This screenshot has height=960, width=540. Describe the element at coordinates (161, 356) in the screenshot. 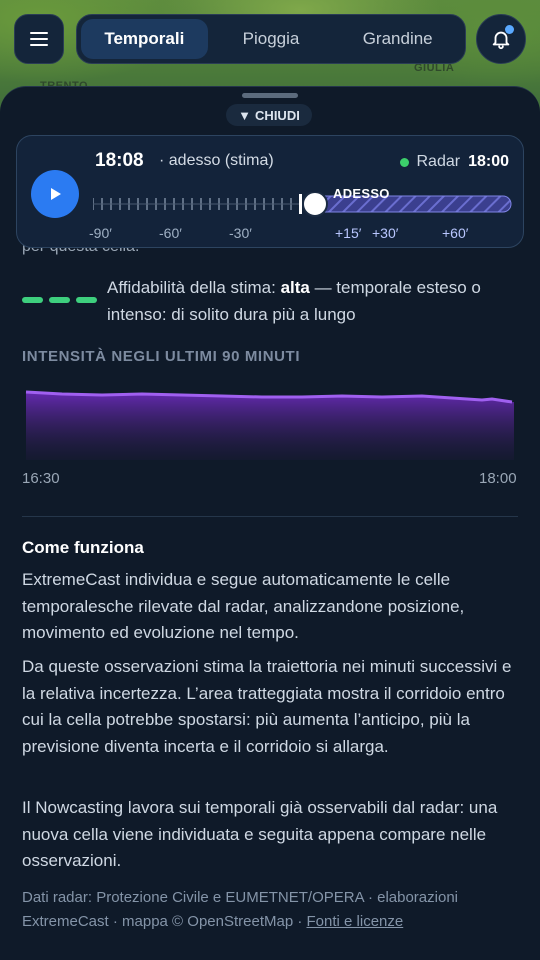

I see `intensity-title: INTENSITÀ NEGLI ULTIMI 90 MINUTI` at that location.